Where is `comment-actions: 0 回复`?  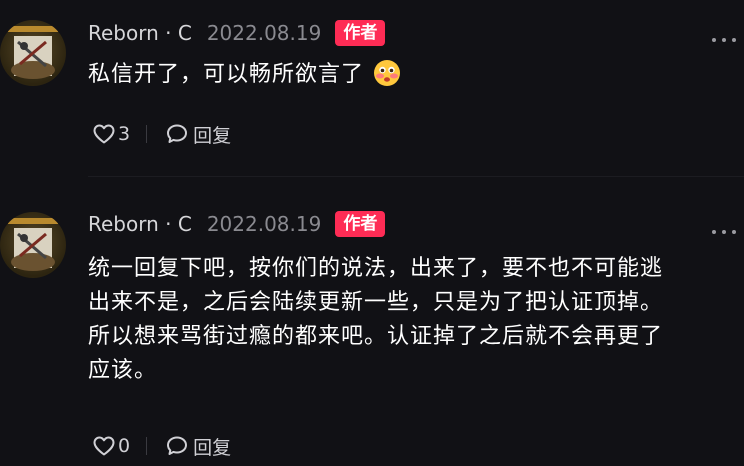 comment-actions: 0 回复 is located at coordinates (161, 446).